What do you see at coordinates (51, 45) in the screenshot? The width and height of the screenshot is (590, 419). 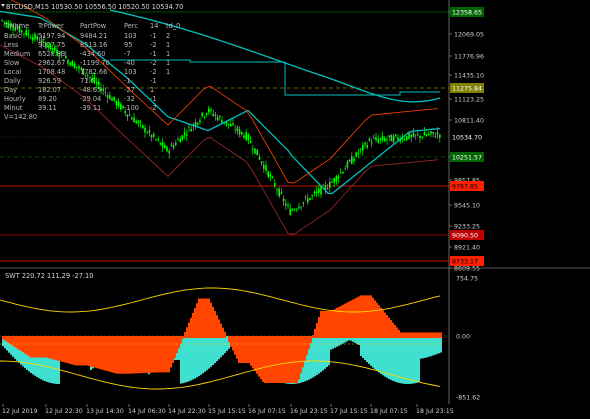 I see `table-cell: 9007.75` at bounding box center [51, 45].